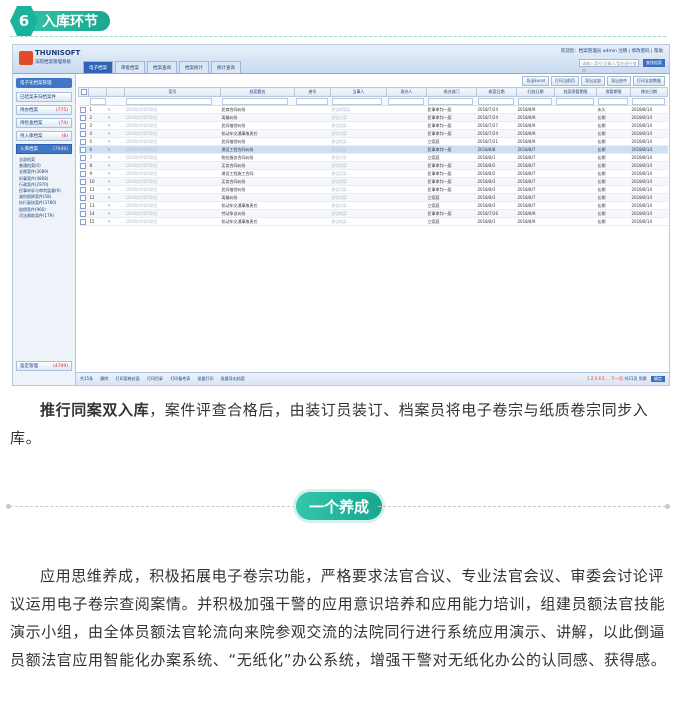 This screenshot has width=677, height=714. I want to click on column-header: 案号, so click(172, 92).